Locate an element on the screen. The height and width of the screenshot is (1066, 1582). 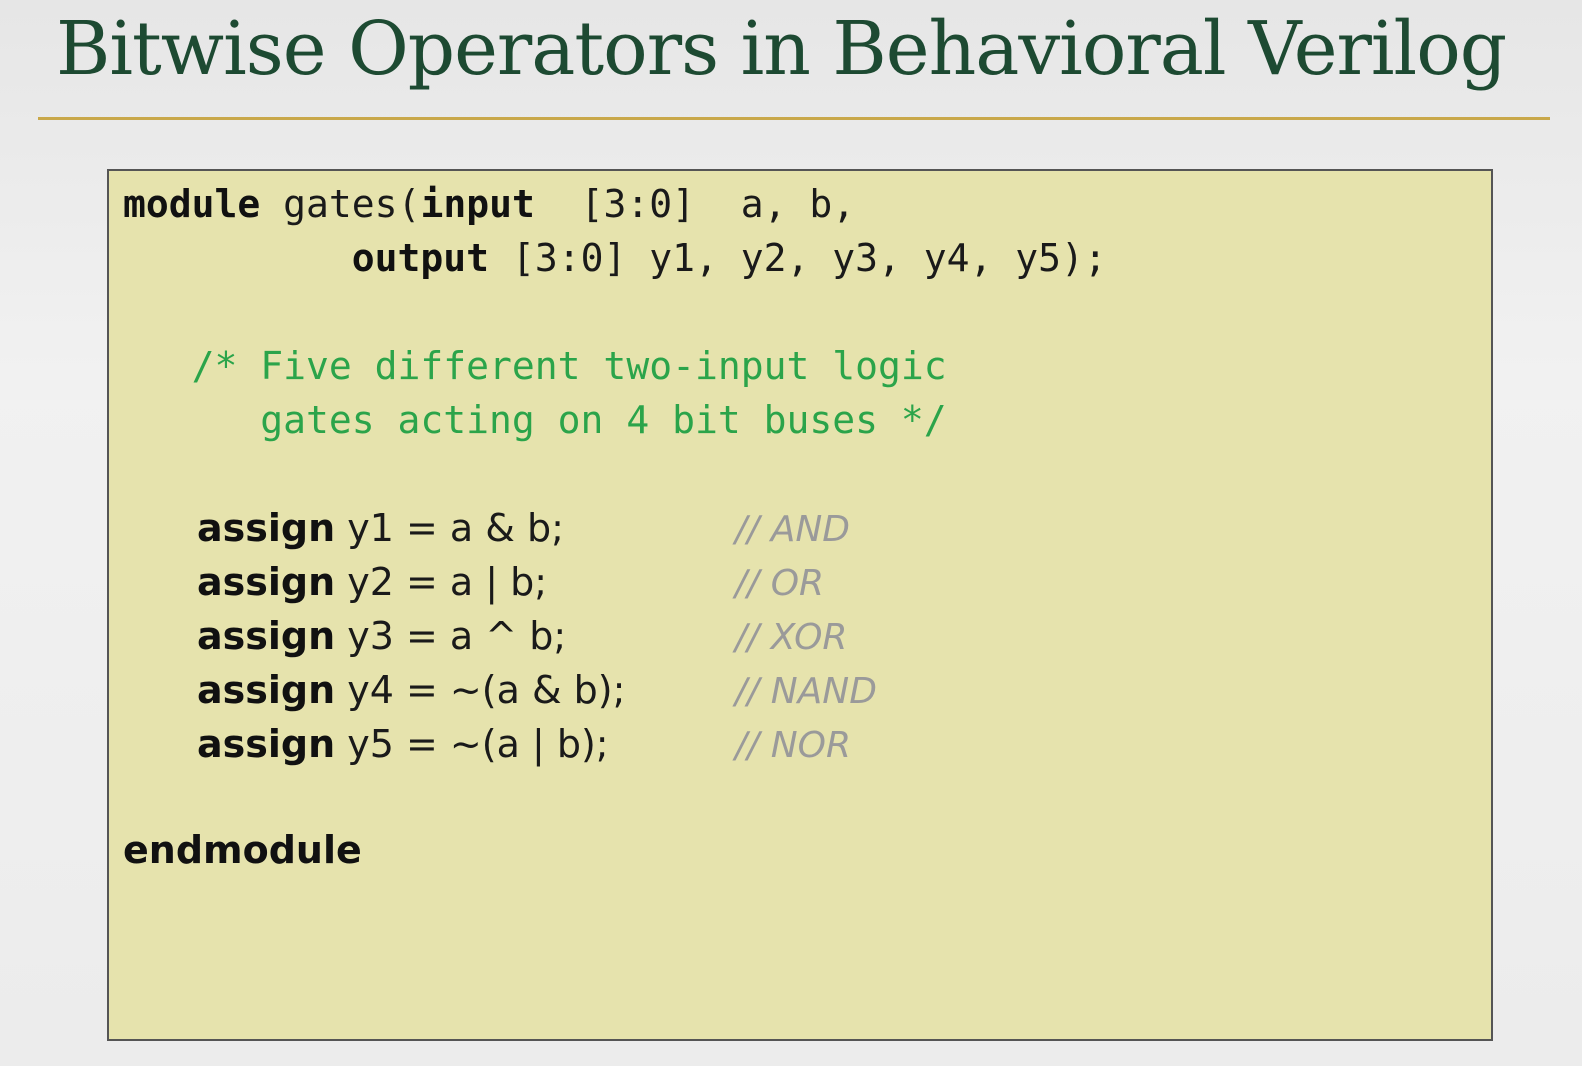
block-comment-line-2: gates acting on 4 bit buses */ is located at coordinates (535, 420).